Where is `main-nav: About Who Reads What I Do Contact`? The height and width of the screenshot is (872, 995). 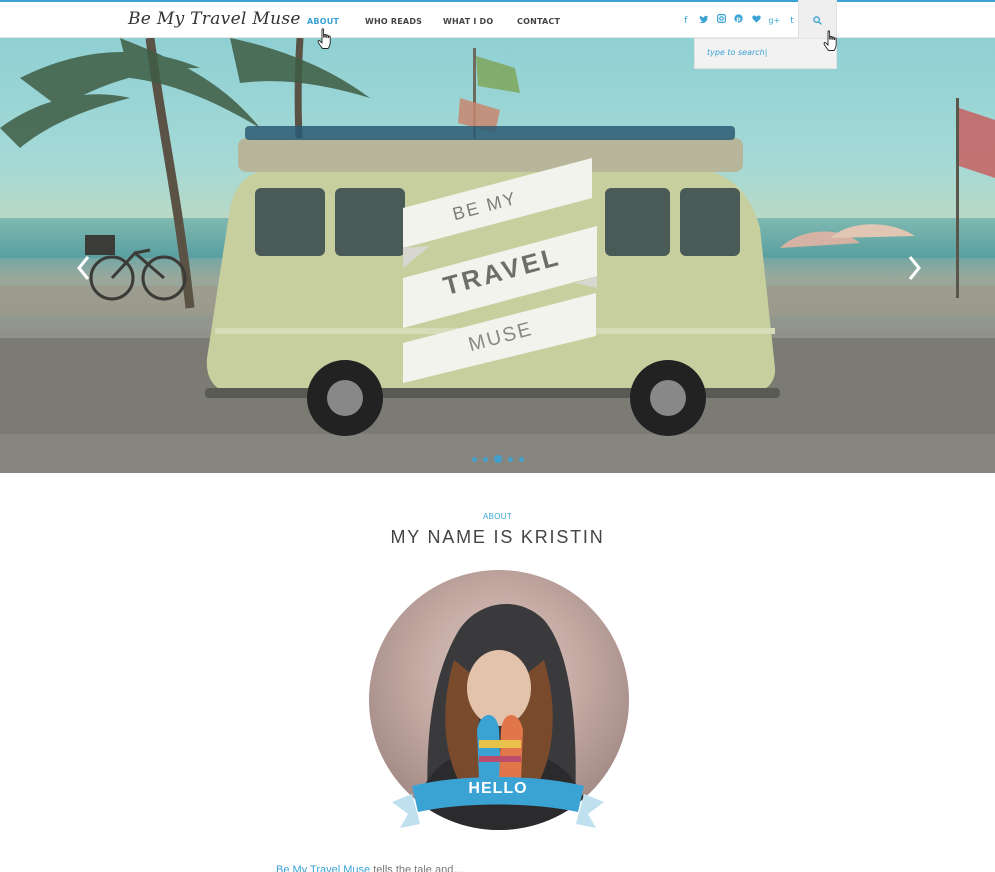 main-nav: About Who Reads What I Do Contact is located at coordinates (433, 21).